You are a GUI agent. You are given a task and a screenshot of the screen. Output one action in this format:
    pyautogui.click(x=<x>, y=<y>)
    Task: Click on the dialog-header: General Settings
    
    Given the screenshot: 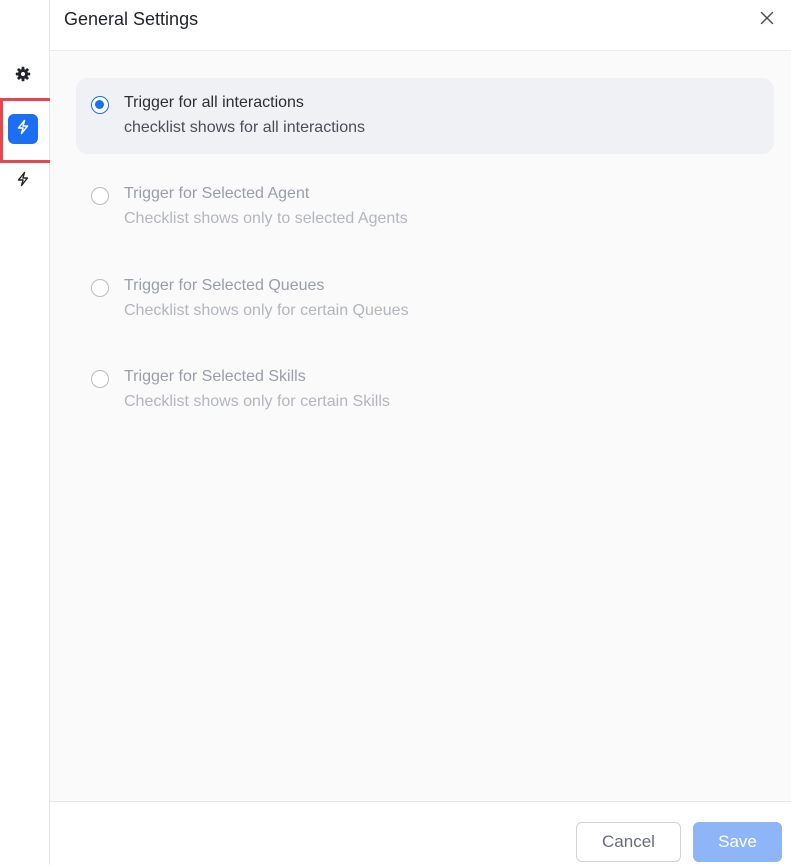 What is the action you would take?
    pyautogui.click(x=420, y=25)
    